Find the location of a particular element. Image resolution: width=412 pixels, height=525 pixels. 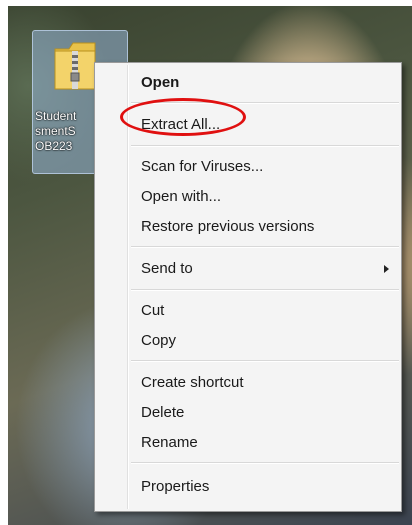

red-highlight-circle is located at coordinates (183, 117).